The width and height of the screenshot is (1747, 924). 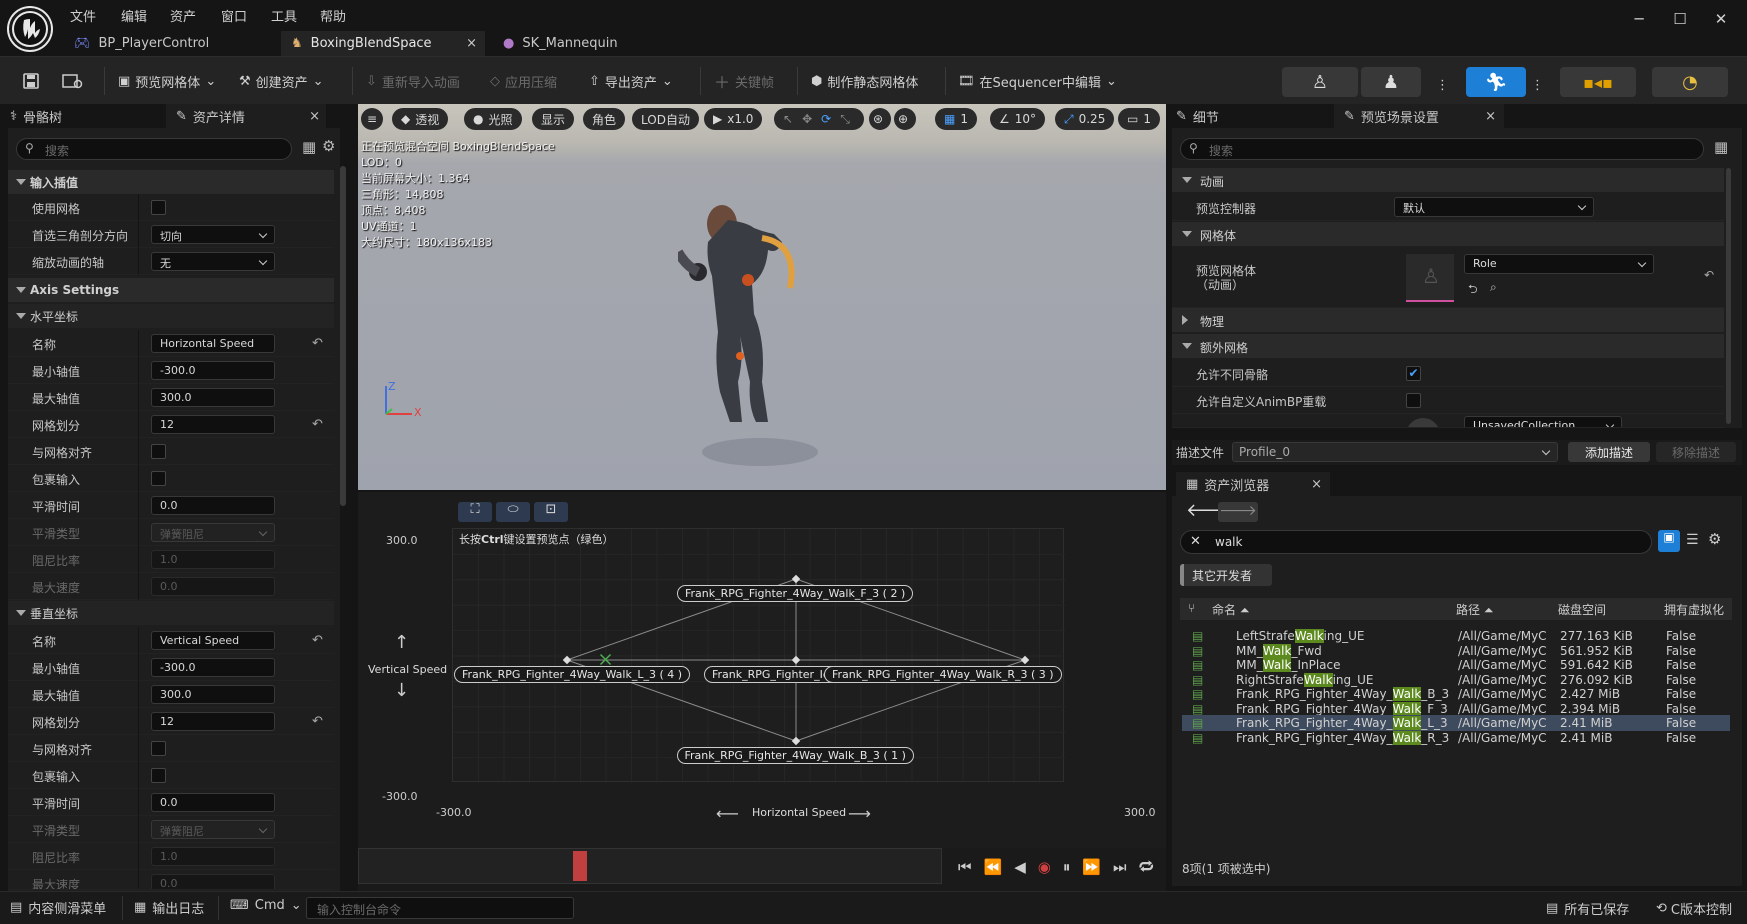 What do you see at coordinates (1085, 119) in the screenshot?
I see `scale-snap-button: ⤢ 0.25` at bounding box center [1085, 119].